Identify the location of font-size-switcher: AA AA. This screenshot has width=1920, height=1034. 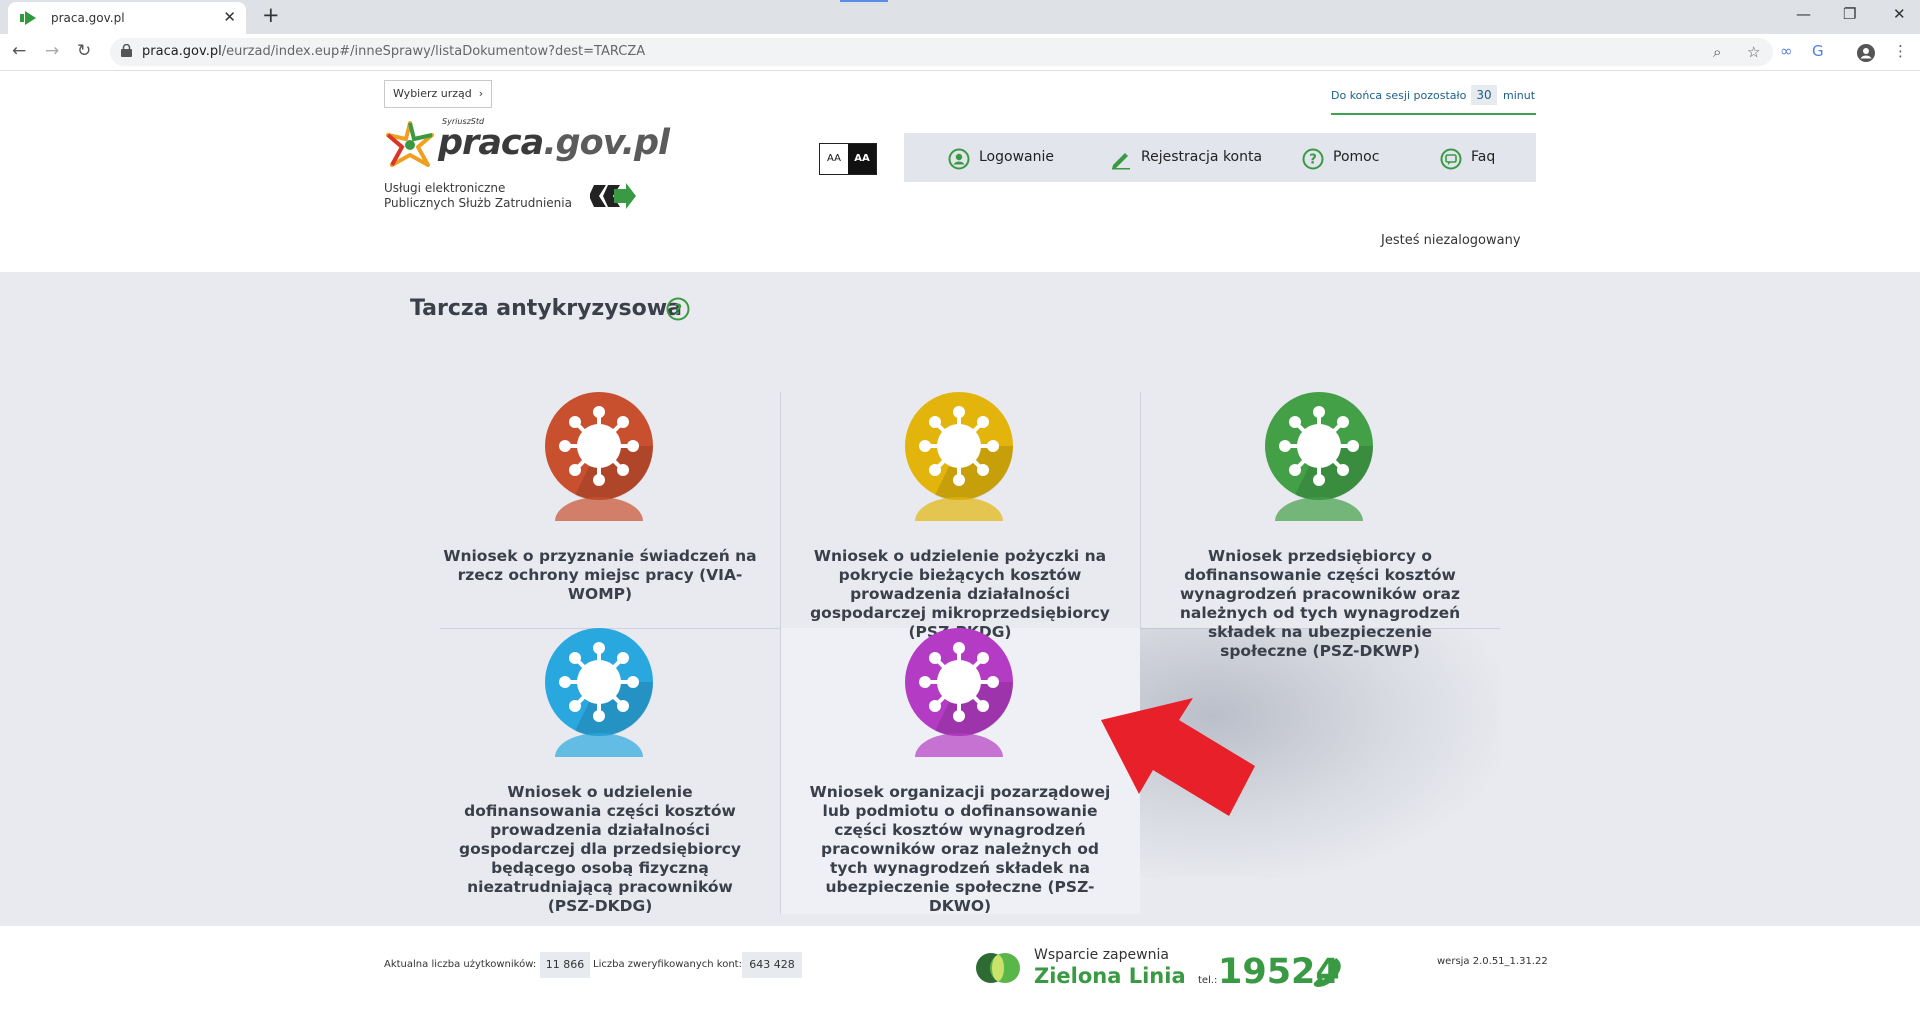
(848, 159).